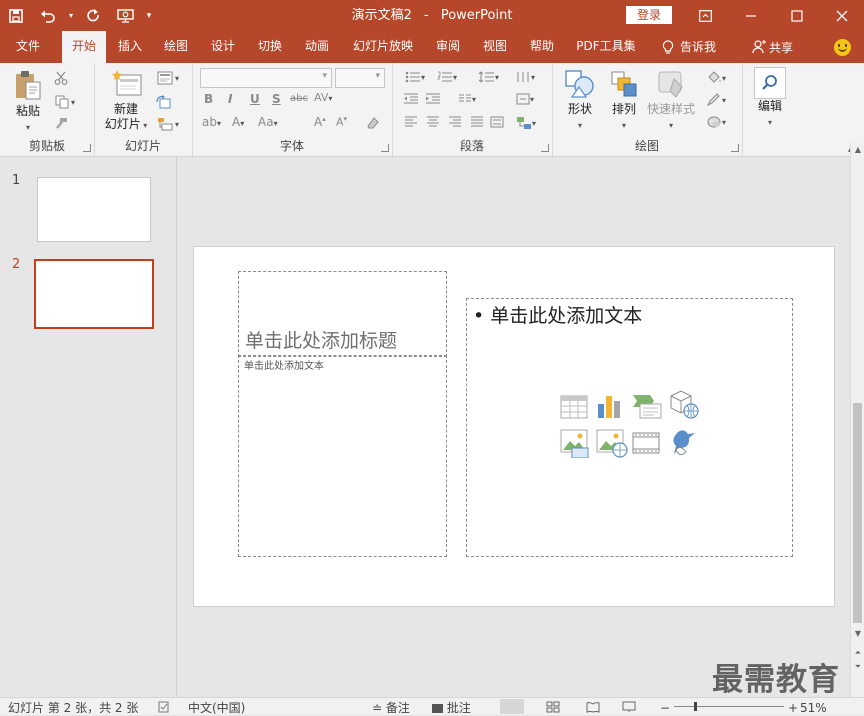 This screenshot has width=864, height=716. I want to click on previous-slide-button: ⏶, so click(857, 653).